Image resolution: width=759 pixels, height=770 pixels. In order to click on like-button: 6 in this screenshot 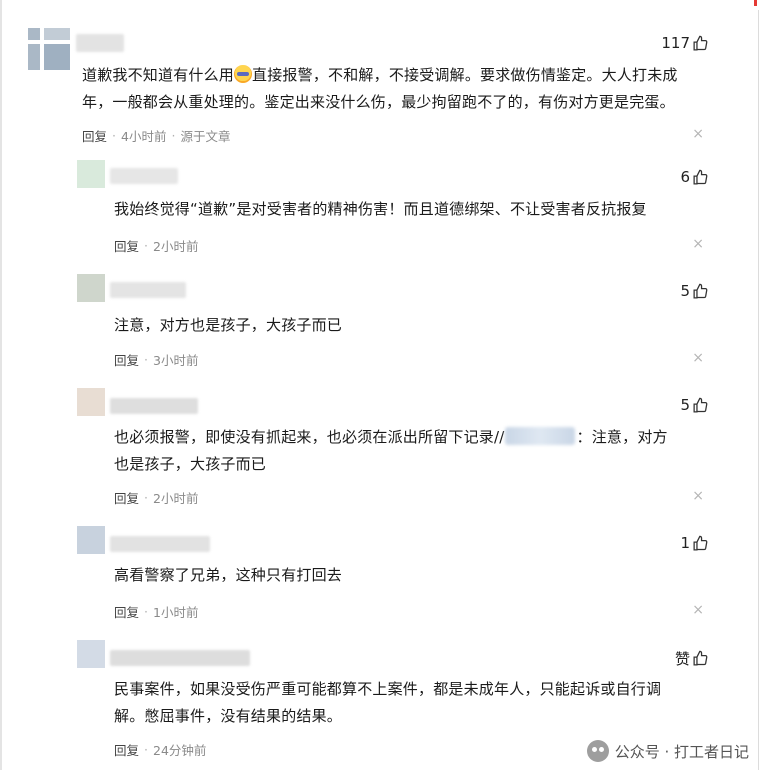, I will do `click(694, 177)`.